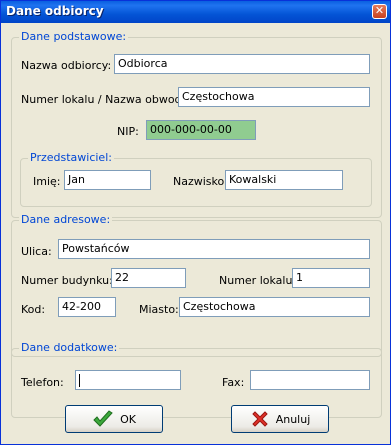  What do you see at coordinates (159, 309) in the screenshot?
I see `city-label: Miasto:` at bounding box center [159, 309].